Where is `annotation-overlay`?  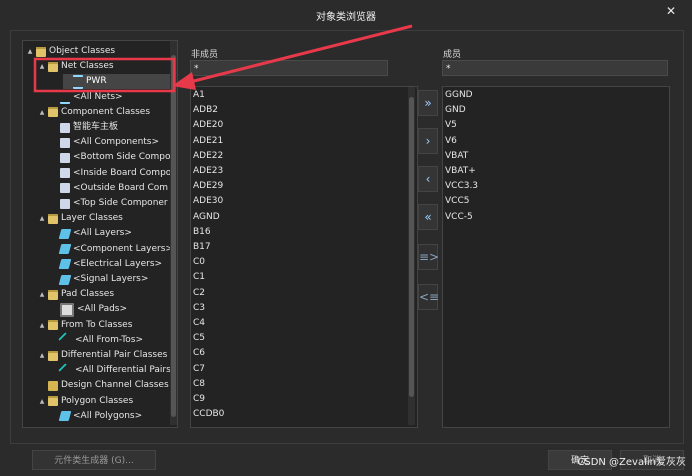 annotation-overlay is located at coordinates (223, 58).